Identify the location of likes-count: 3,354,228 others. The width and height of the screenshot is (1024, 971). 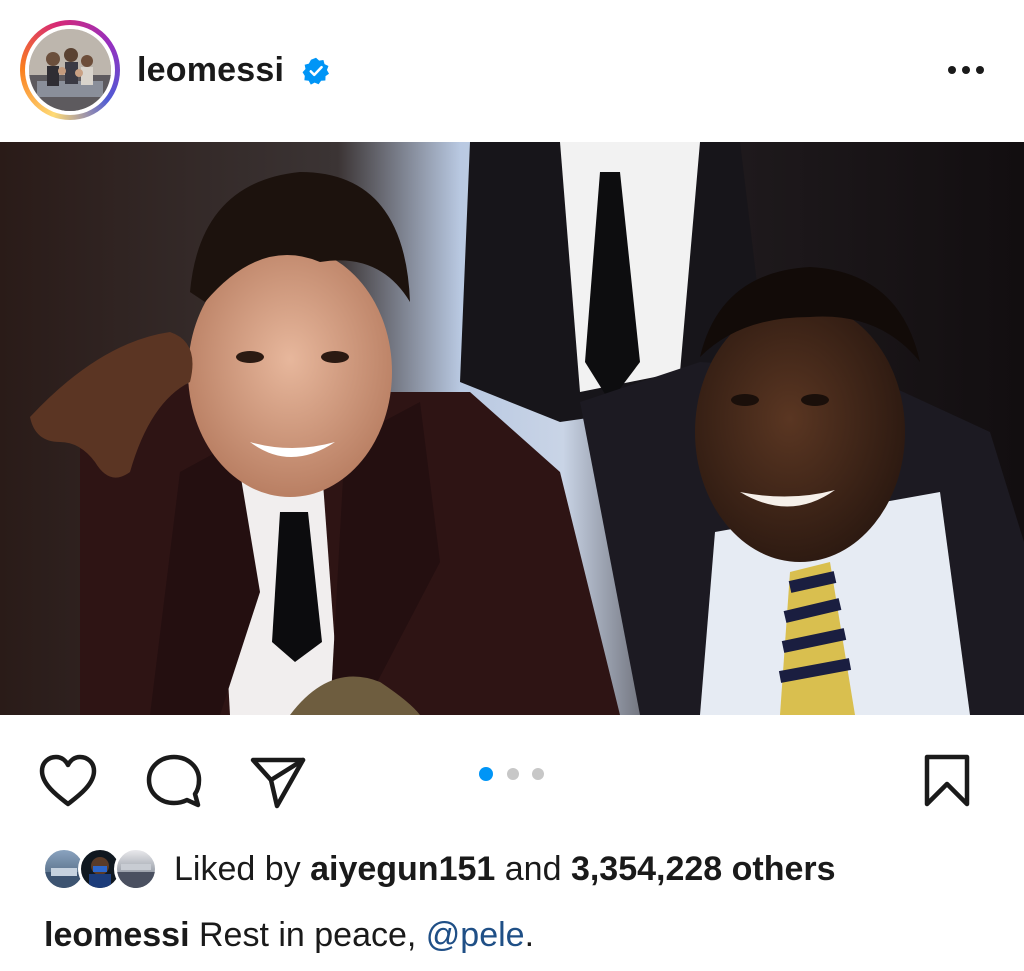
(703, 869).